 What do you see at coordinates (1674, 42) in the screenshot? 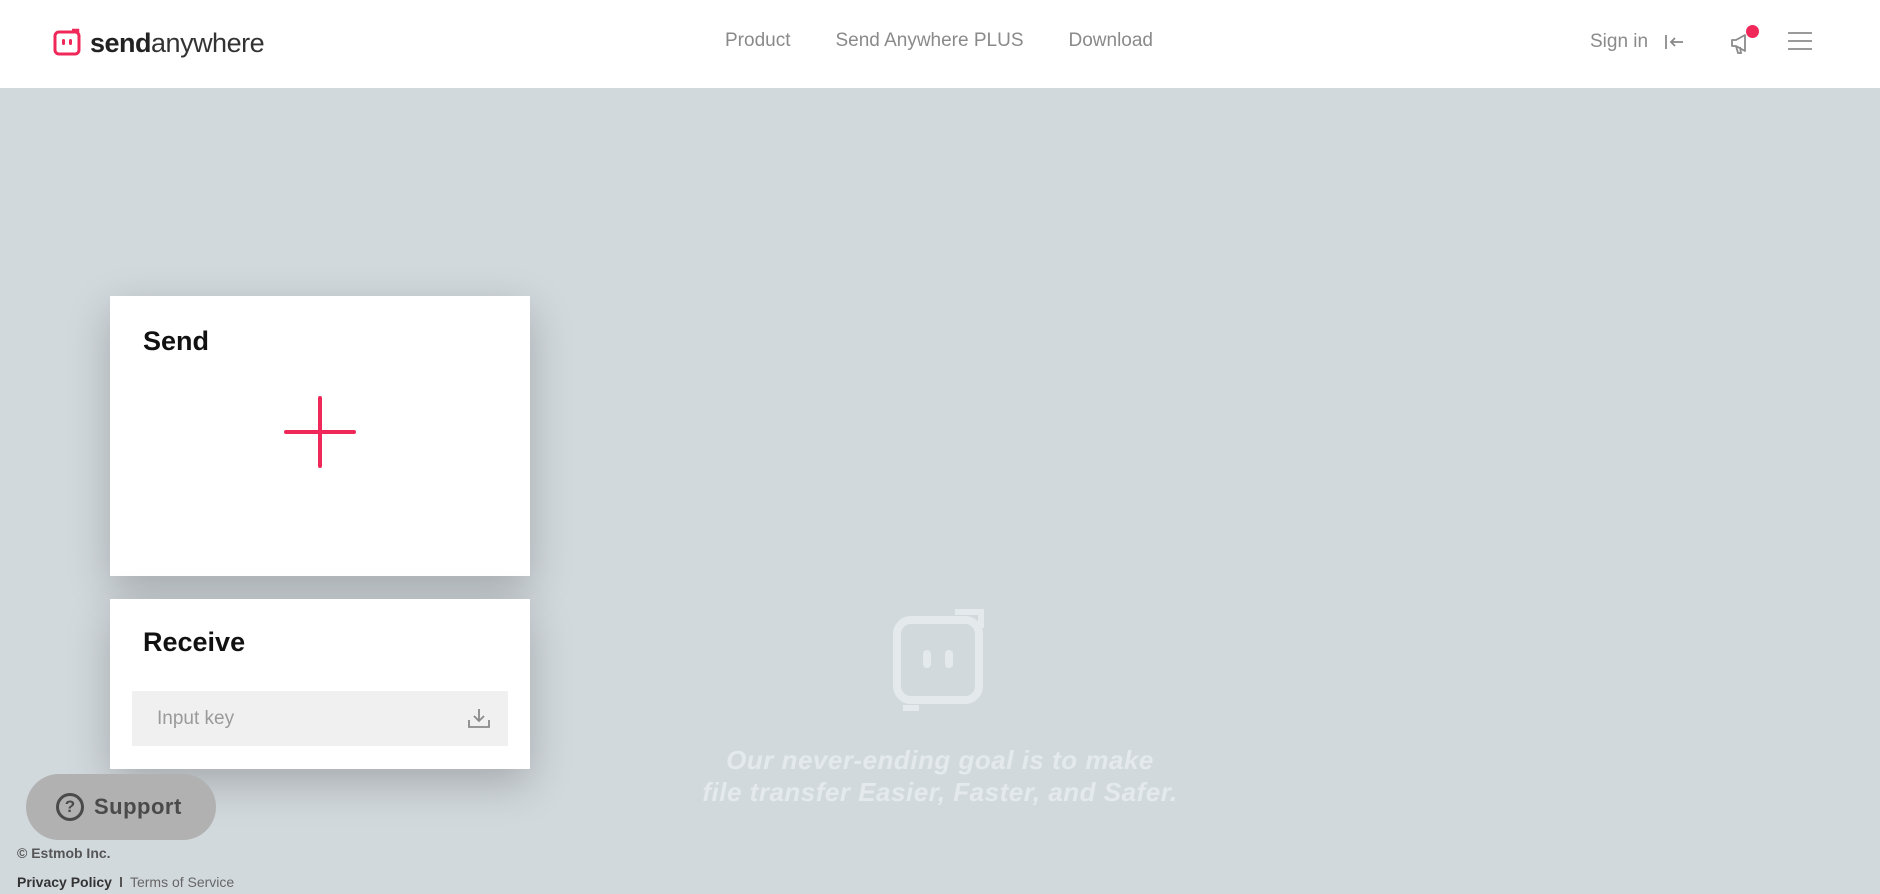
I see `sign-in-icon` at bounding box center [1674, 42].